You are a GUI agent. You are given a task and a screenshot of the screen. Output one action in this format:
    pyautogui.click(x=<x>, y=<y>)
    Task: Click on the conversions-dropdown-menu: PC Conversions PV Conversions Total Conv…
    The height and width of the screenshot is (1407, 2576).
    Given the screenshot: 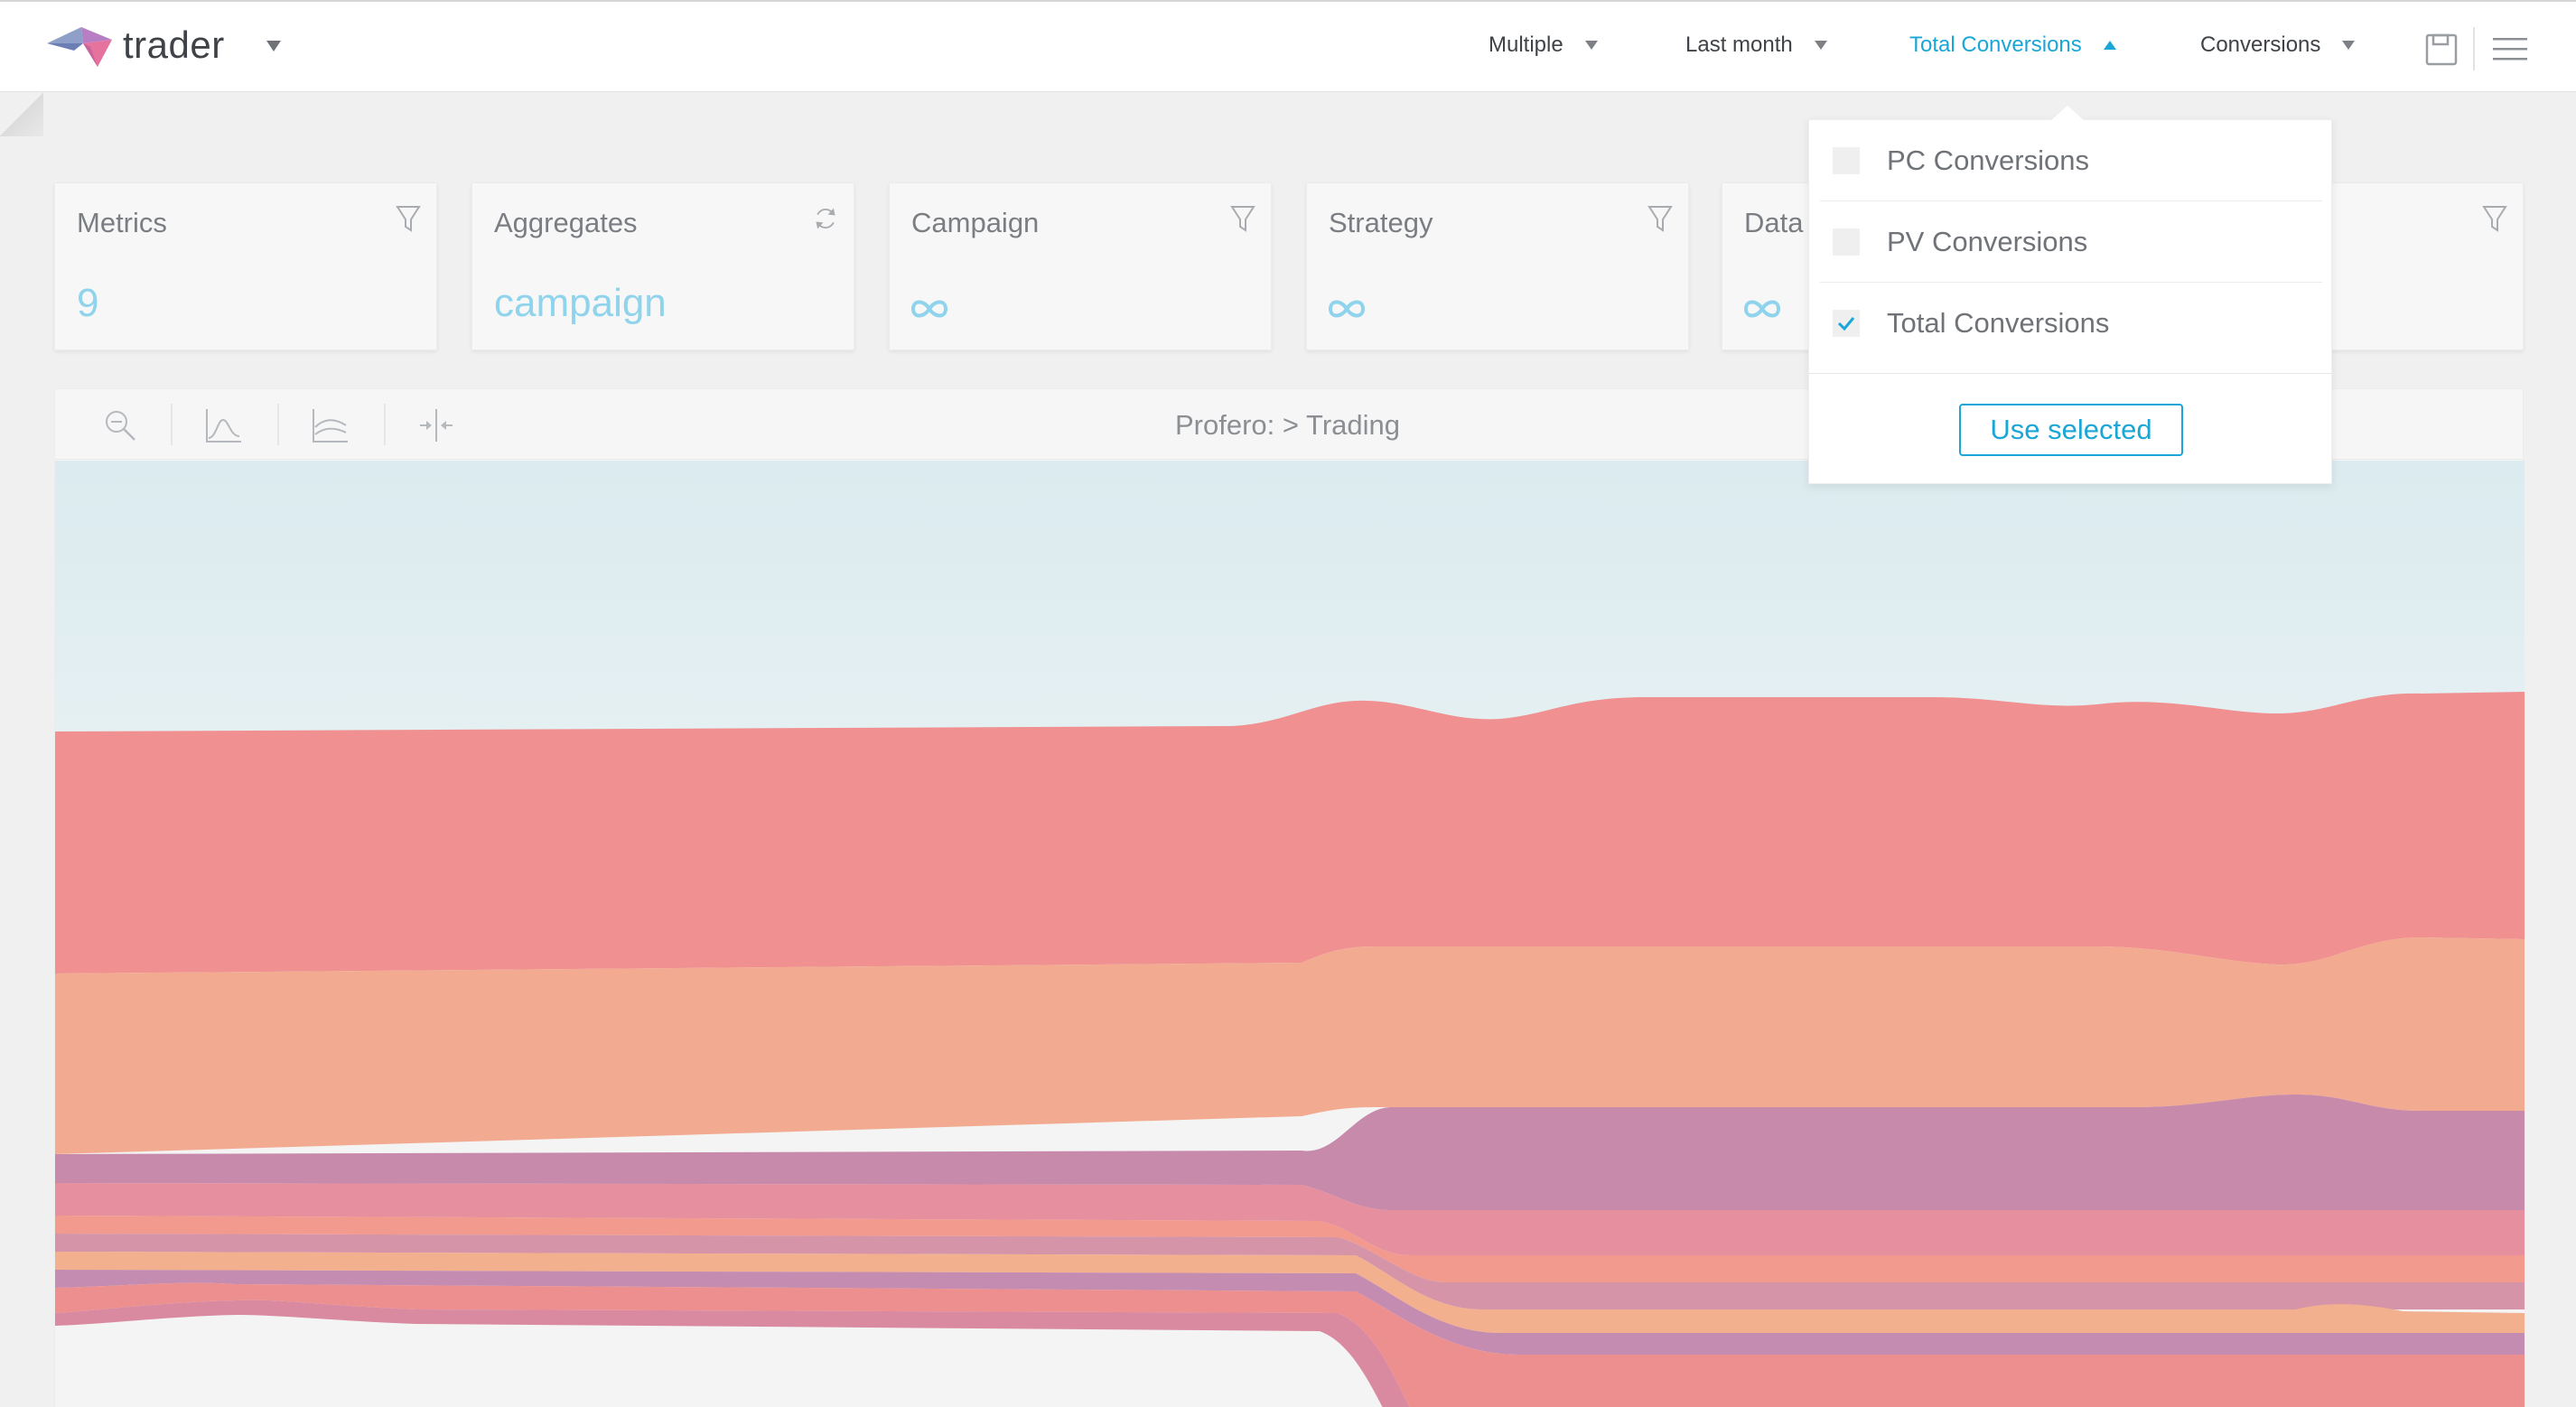 What is the action you would take?
    pyautogui.click(x=2070, y=295)
    